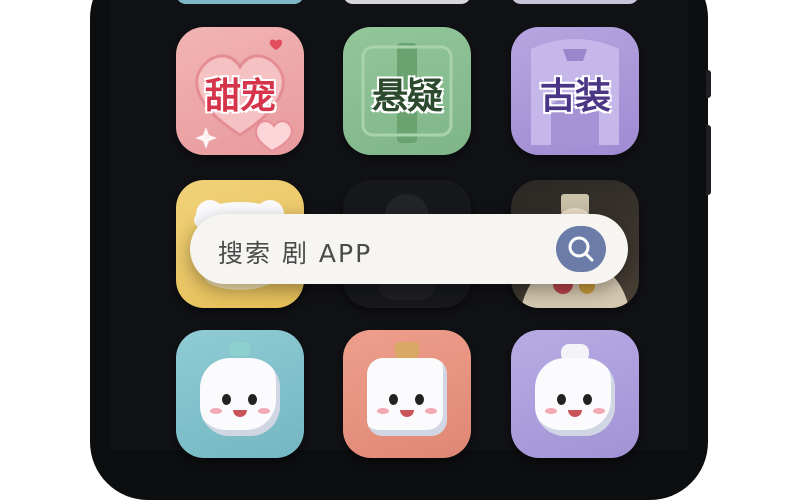  I want to click on app-label-guzhuang: 古装, so click(575, 96).